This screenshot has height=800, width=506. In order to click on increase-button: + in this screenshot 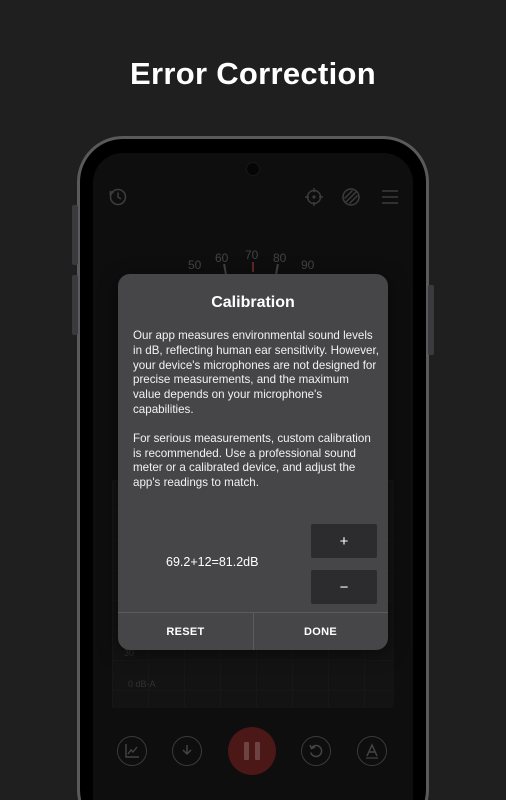, I will do `click(344, 541)`.